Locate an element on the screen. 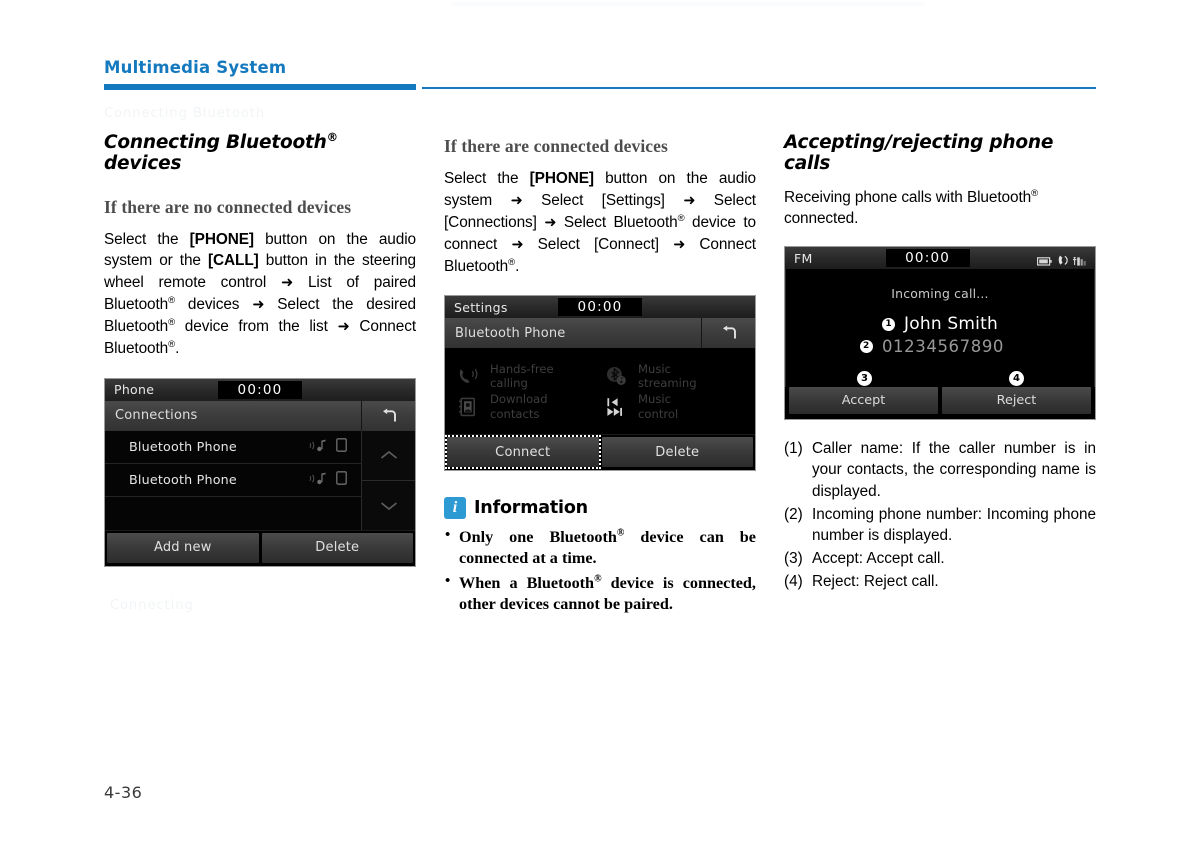 The height and width of the screenshot is (861, 1200). device-button-bar: Connect Delete is located at coordinates (600, 452).